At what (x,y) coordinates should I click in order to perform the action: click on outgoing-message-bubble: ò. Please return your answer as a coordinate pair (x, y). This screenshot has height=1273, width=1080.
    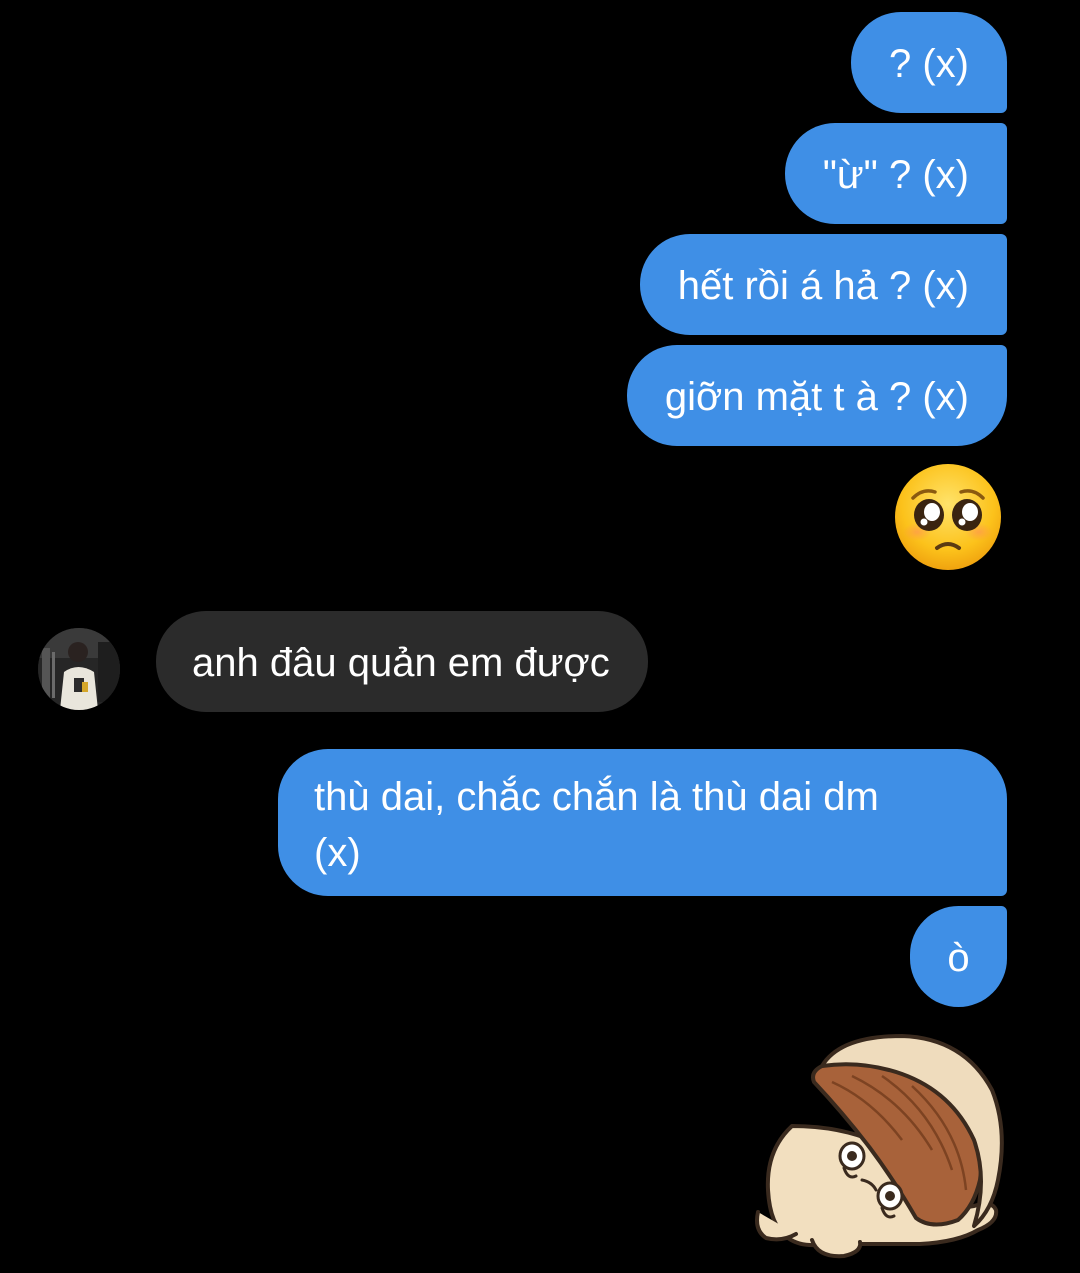
    Looking at the image, I should click on (958, 956).